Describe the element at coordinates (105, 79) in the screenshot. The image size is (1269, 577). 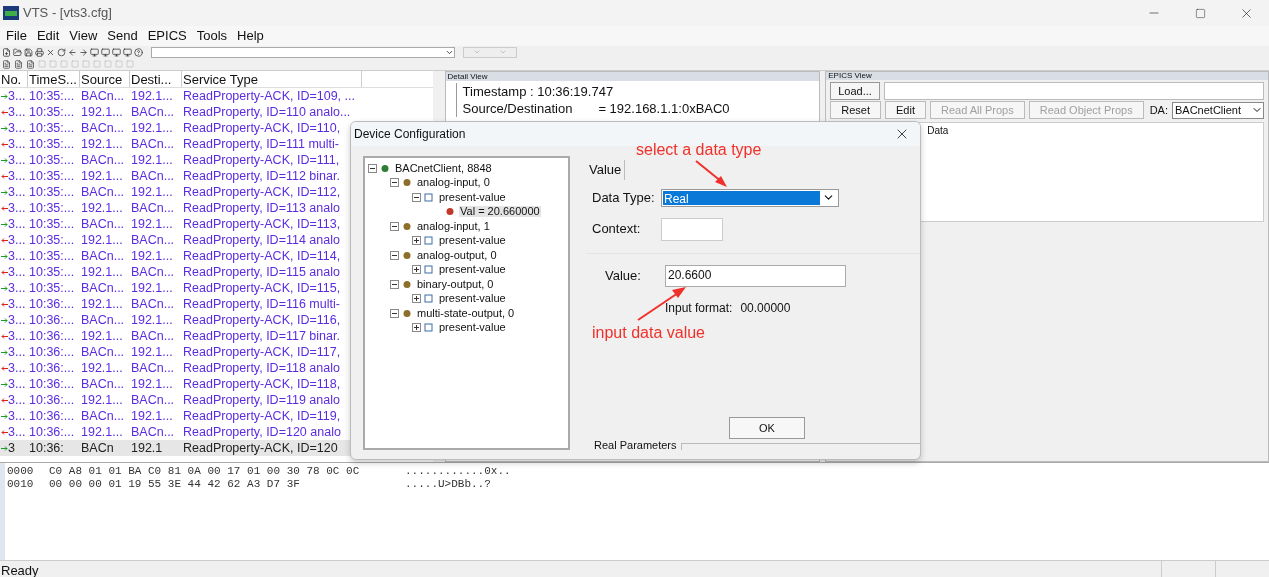
I see `column-header: Source` at that location.